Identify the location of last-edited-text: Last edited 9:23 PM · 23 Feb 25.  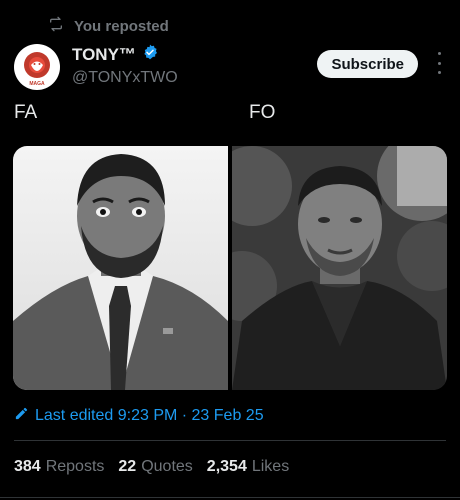
(149, 415).